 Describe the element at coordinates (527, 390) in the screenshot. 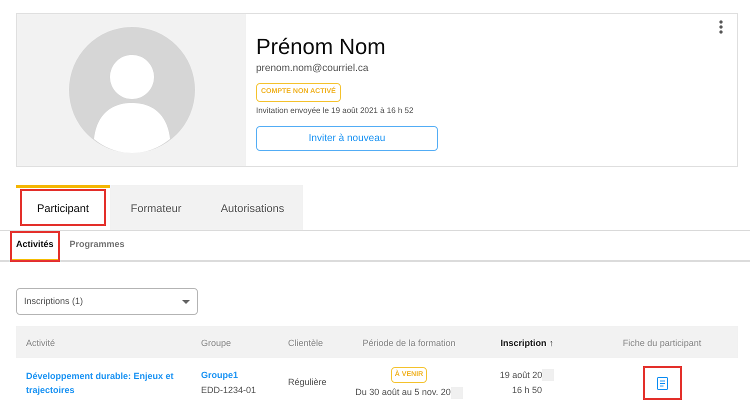

I see `inscription-time: 16 h 50` at that location.